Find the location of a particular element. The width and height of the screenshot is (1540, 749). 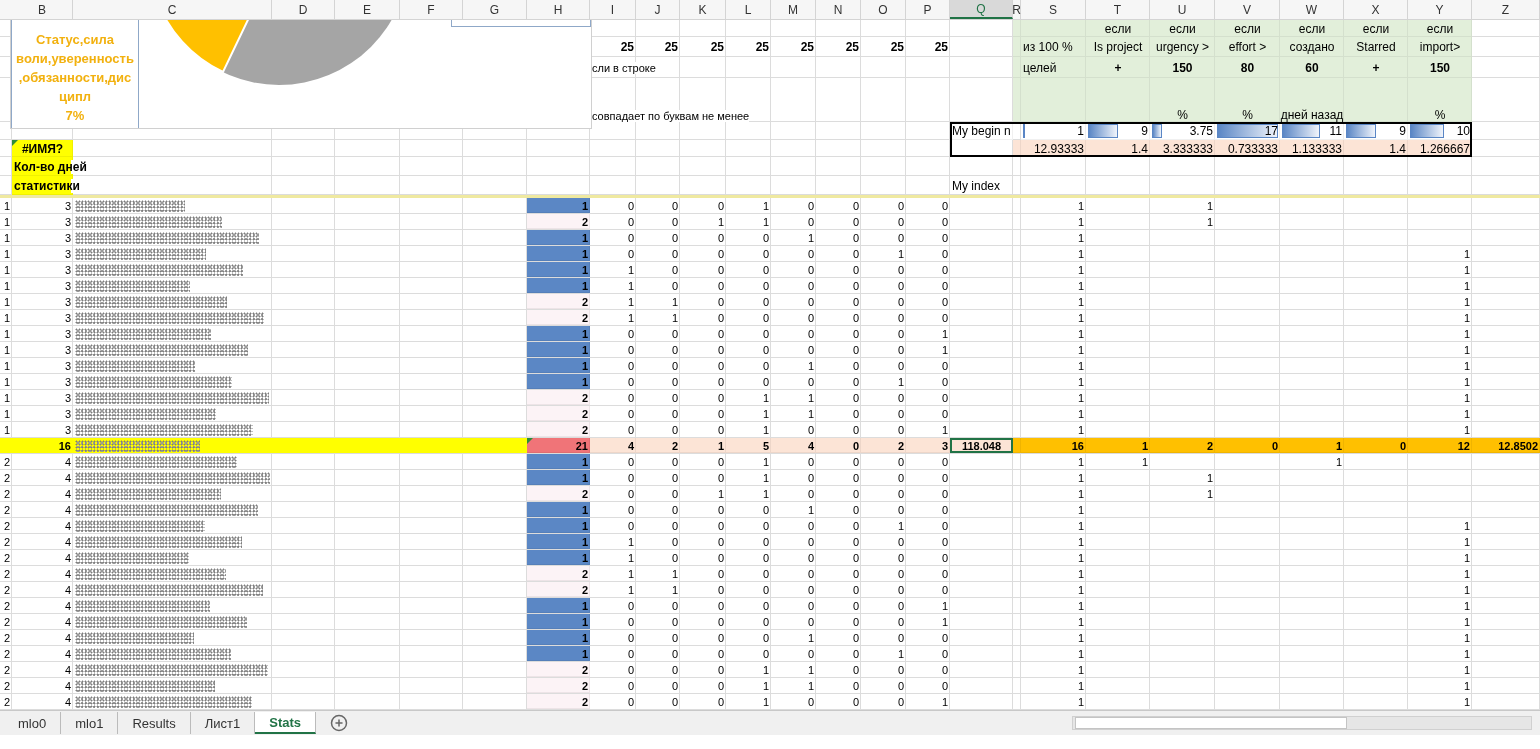

table-cell: 4 is located at coordinates (793, 445).